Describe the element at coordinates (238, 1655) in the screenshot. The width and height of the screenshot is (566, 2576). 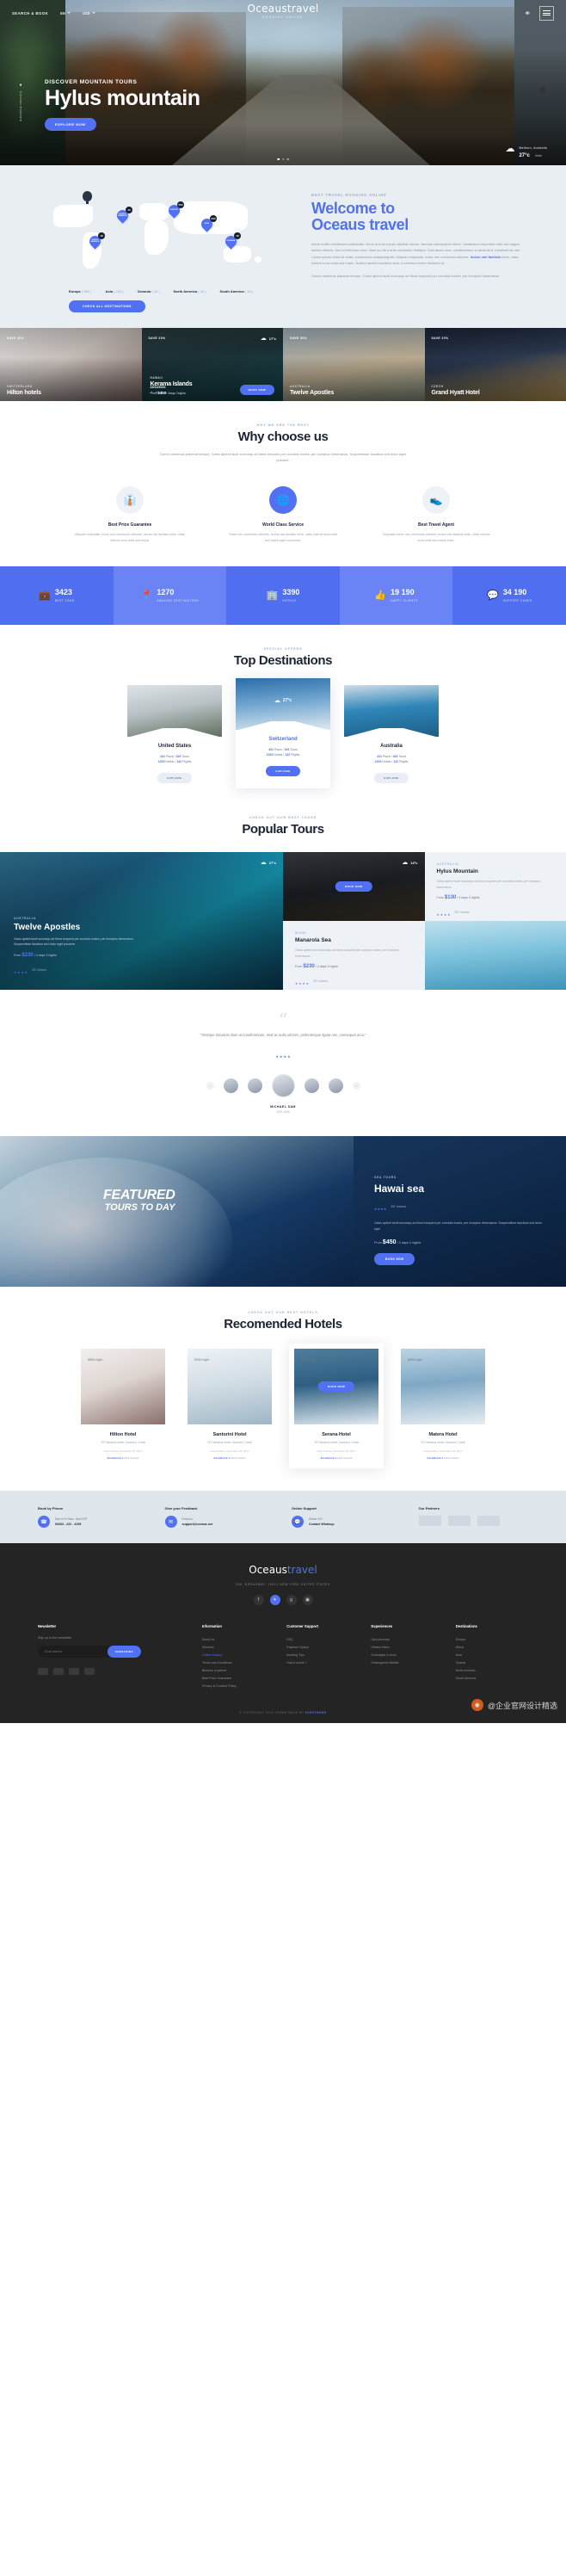
I see `footer-link-active: Online enquiry` at that location.